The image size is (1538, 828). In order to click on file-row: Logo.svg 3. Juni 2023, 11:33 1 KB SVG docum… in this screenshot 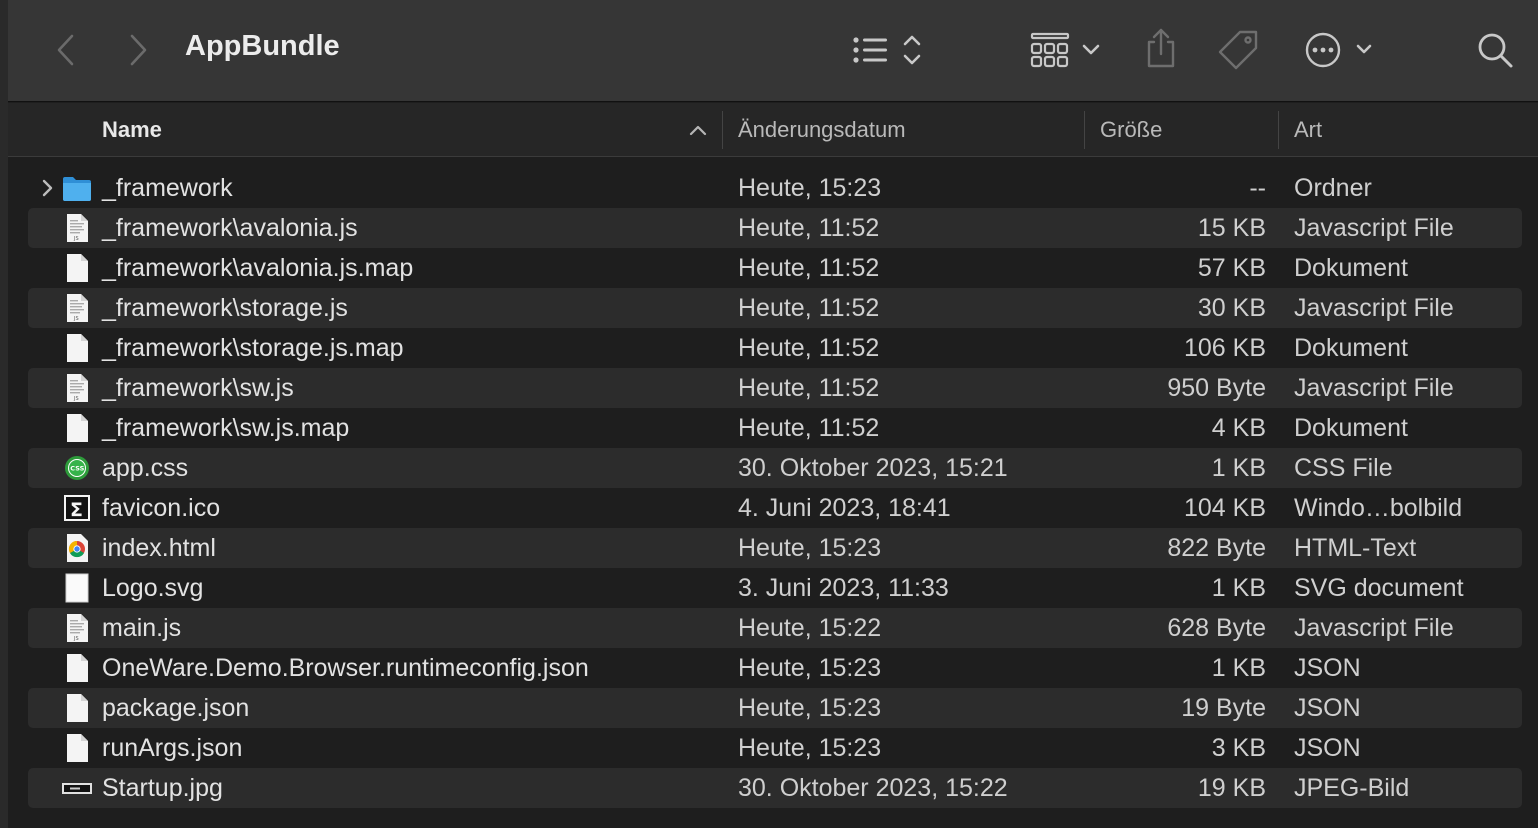, I will do `click(775, 588)`.